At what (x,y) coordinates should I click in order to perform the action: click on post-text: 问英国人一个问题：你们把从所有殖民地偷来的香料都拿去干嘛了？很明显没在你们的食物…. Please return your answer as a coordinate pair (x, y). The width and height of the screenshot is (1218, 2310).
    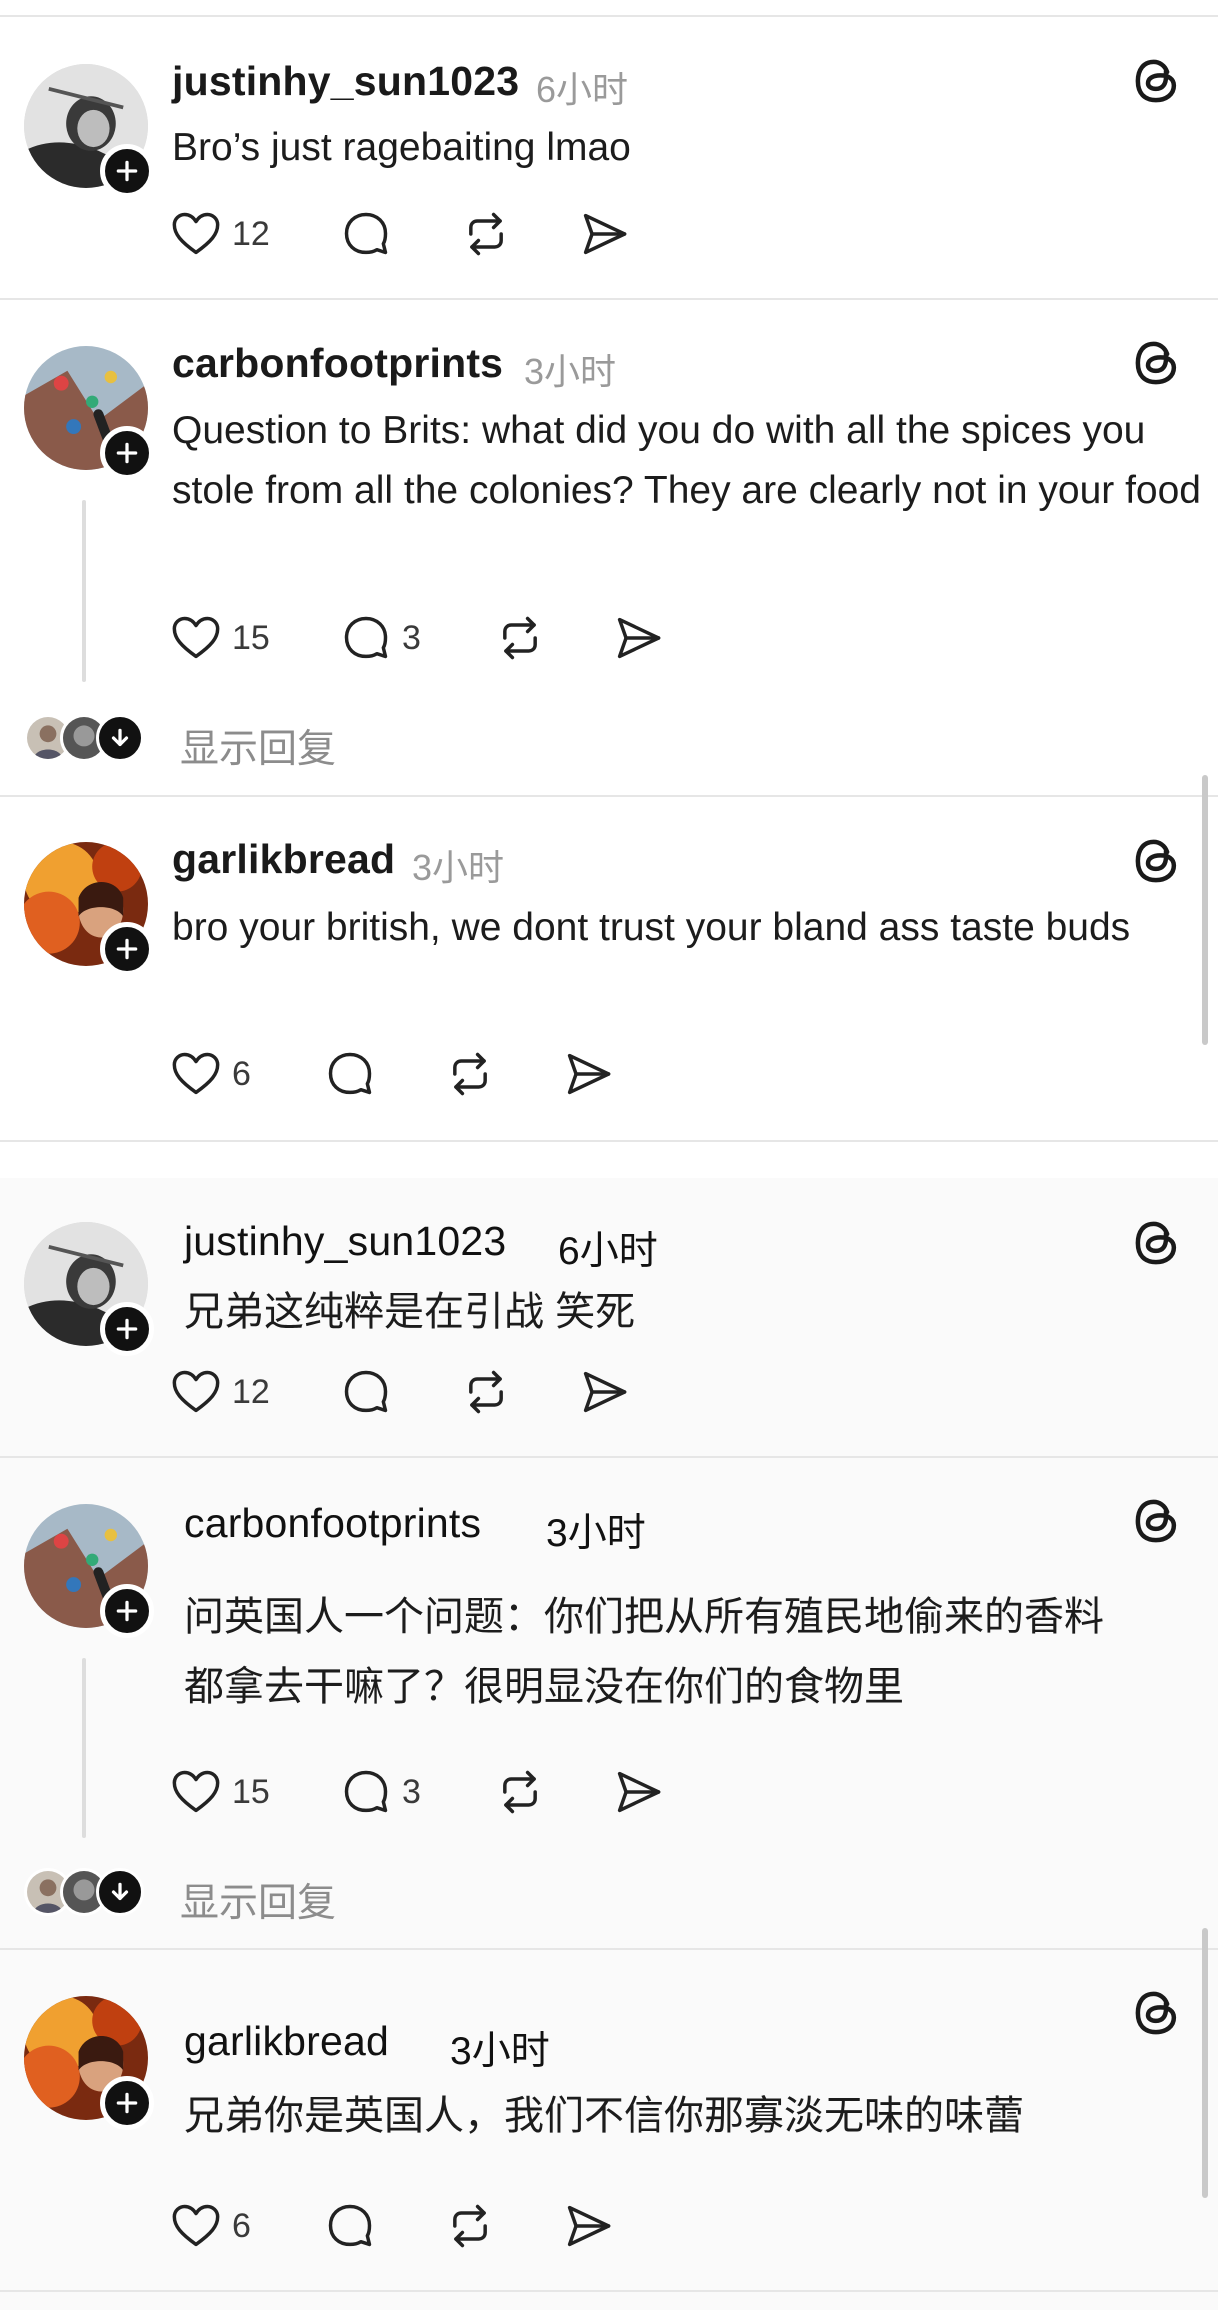
    Looking at the image, I should click on (644, 1652).